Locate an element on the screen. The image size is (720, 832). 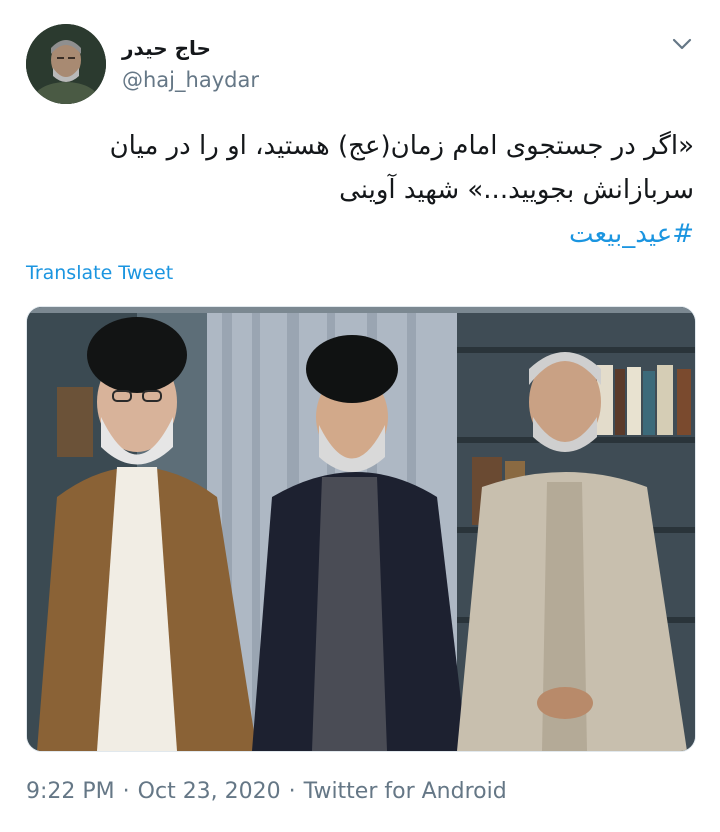
translate-tweet-link: Translate Tweet is located at coordinates (99, 273).